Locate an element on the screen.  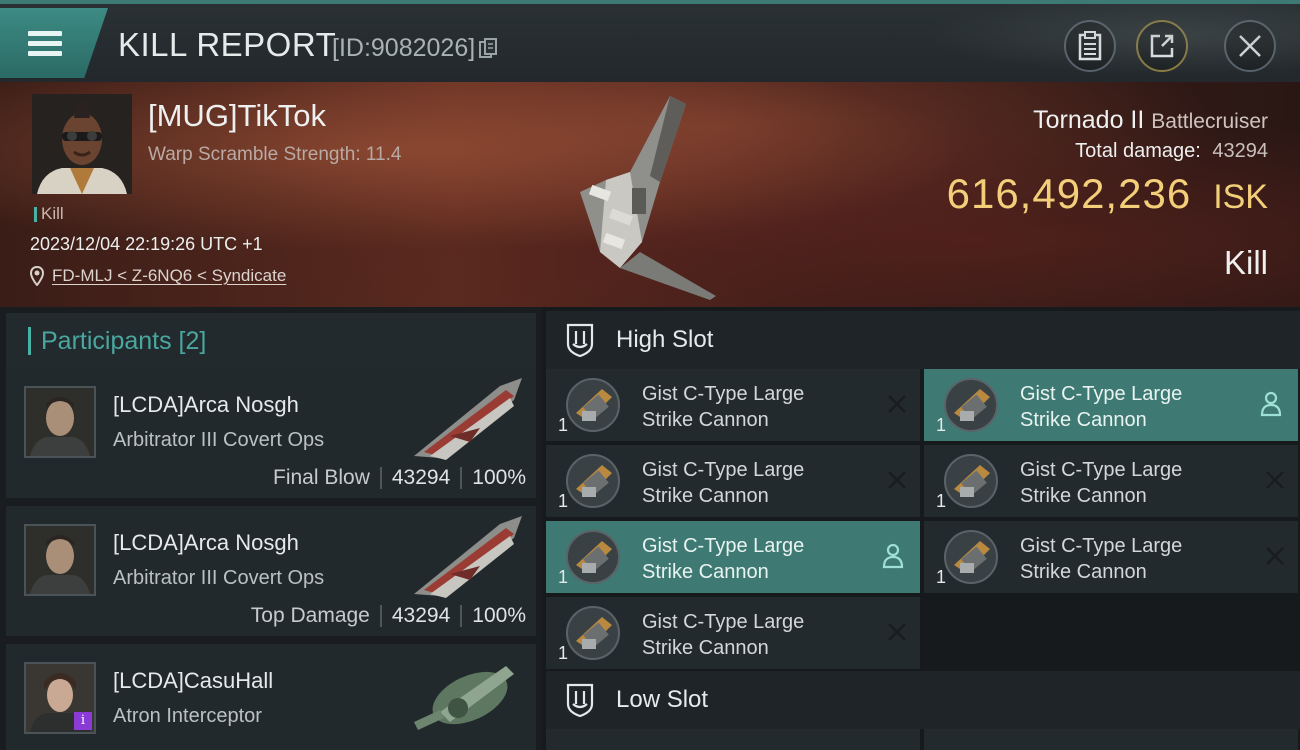
victim-portrait is located at coordinates (82, 144).